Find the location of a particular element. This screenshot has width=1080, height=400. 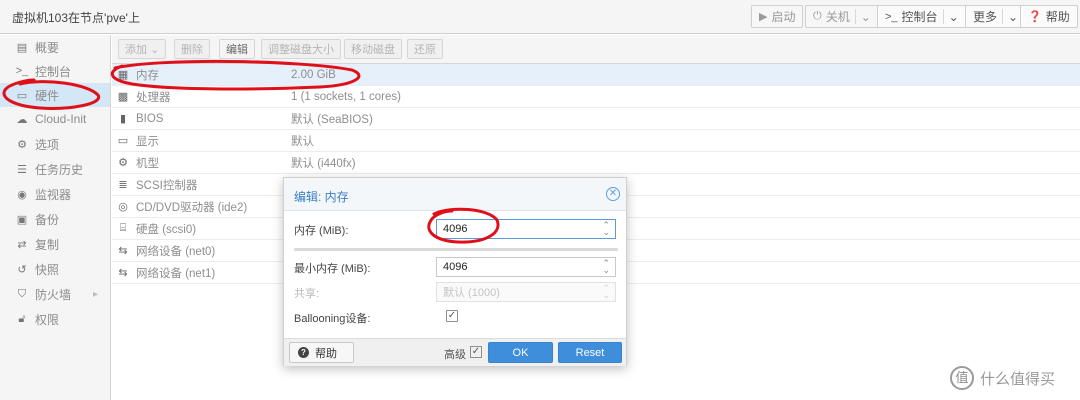

retweet-icon: ⇄ is located at coordinates (22, 244).